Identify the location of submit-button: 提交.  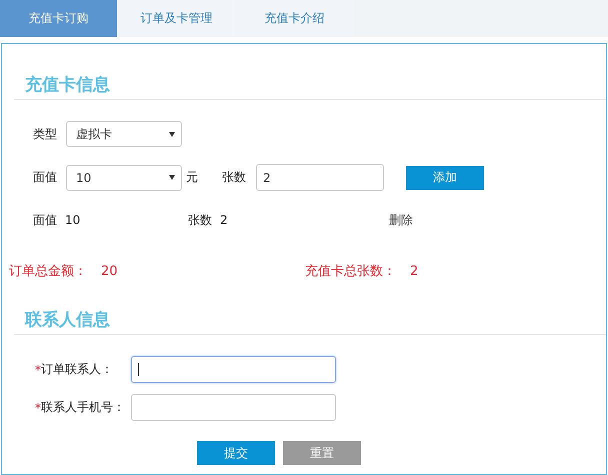
(236, 453).